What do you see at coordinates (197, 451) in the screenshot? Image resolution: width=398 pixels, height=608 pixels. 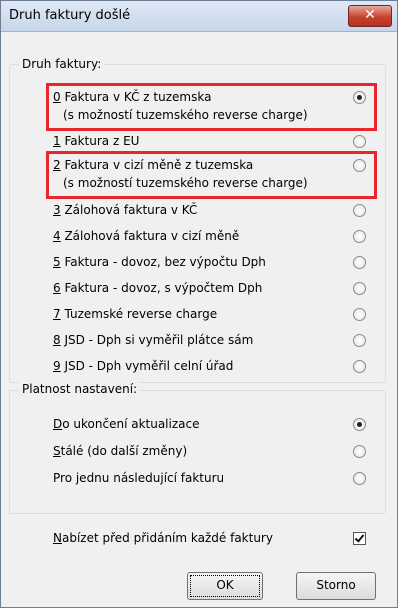 I see `platnost-option-stale: Stálé (do další změny)` at bounding box center [197, 451].